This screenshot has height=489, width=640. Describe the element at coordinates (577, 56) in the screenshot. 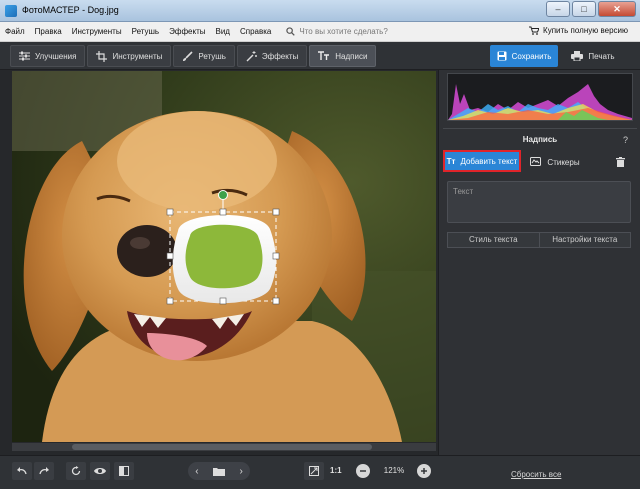

I see `printer-icon` at that location.